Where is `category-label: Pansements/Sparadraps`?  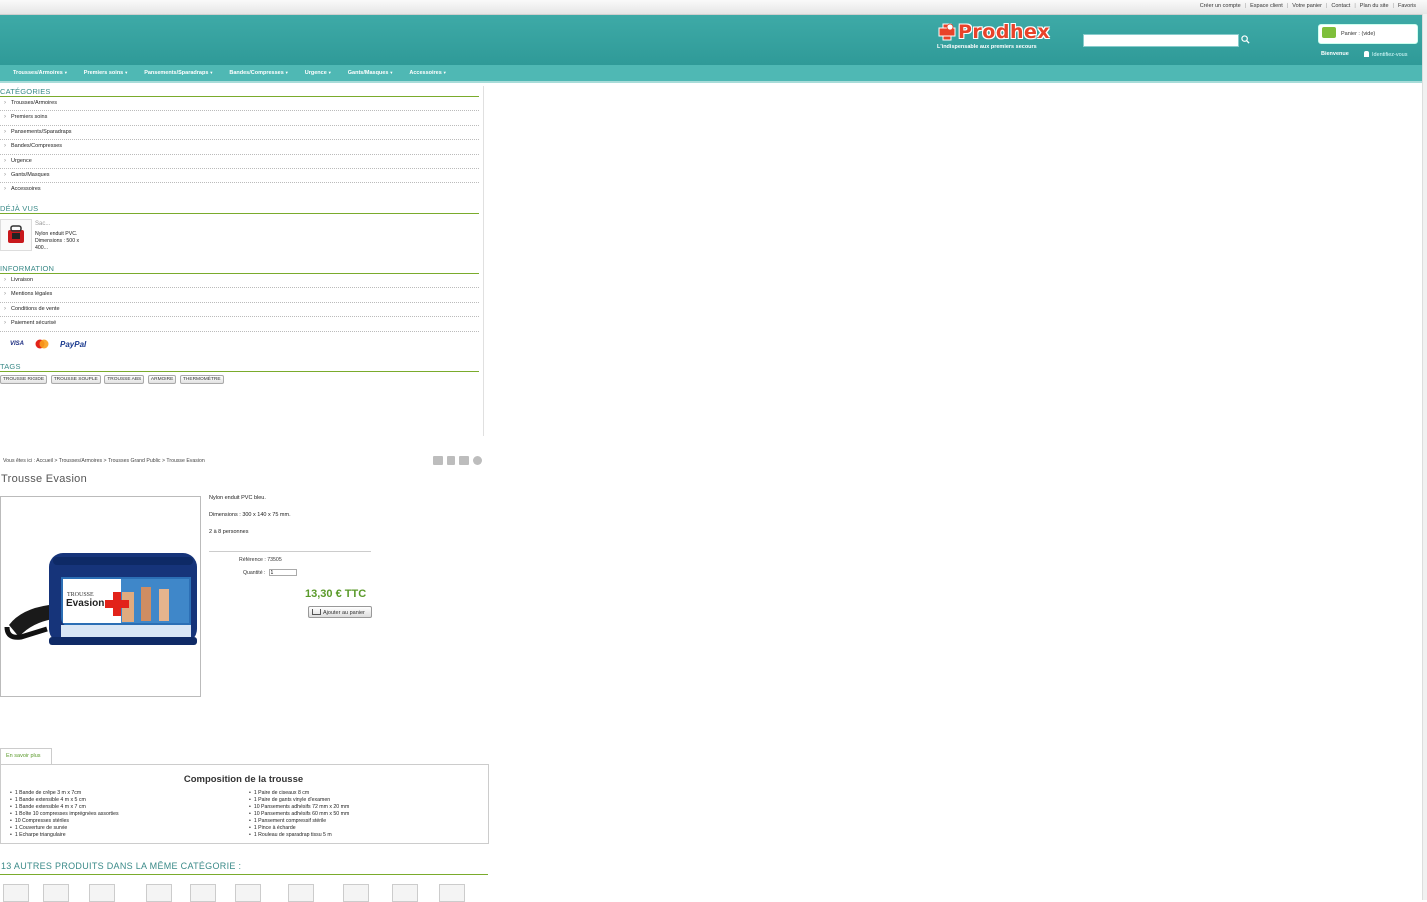
category-label: Pansements/Sparadraps is located at coordinates (41, 131).